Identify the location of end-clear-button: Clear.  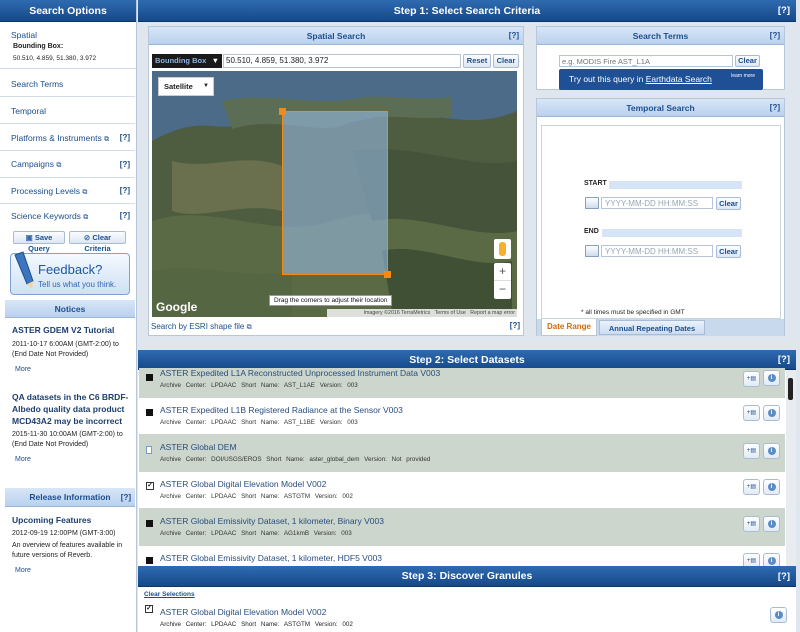
(728, 251).